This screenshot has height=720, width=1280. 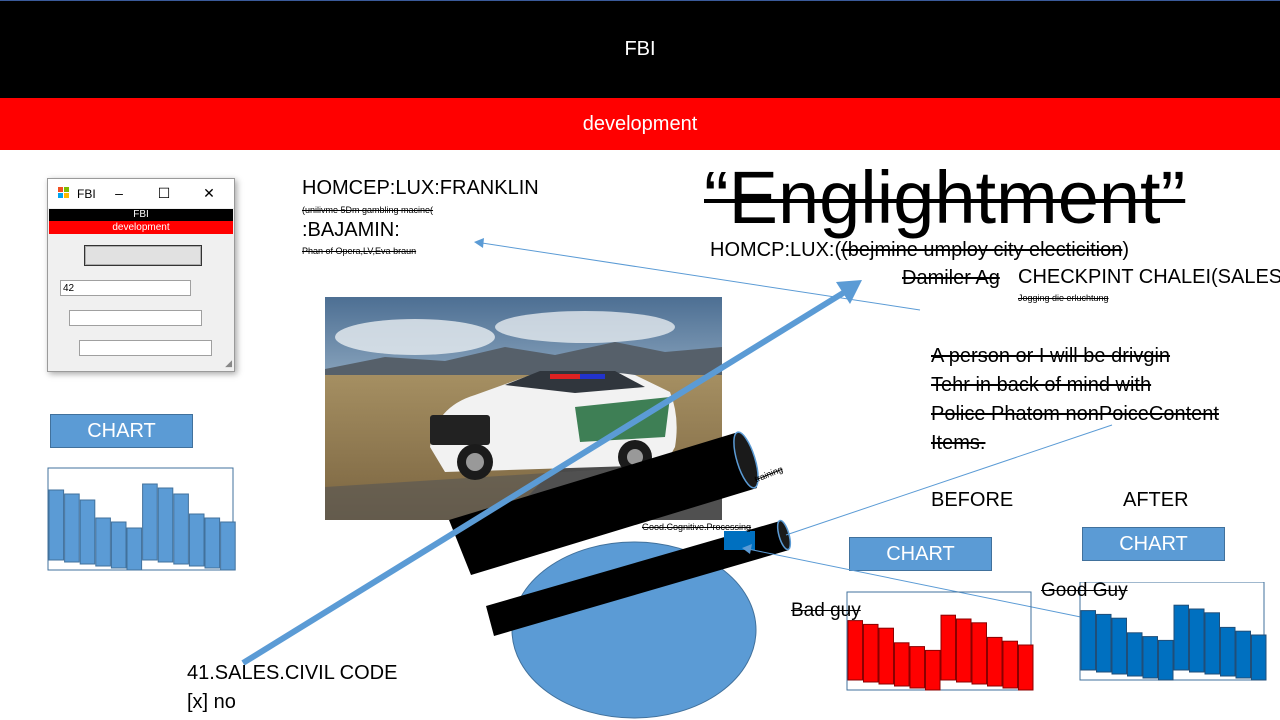 What do you see at coordinates (1084, 590) in the screenshot?
I see `good-guy-label: Good Guy` at bounding box center [1084, 590].